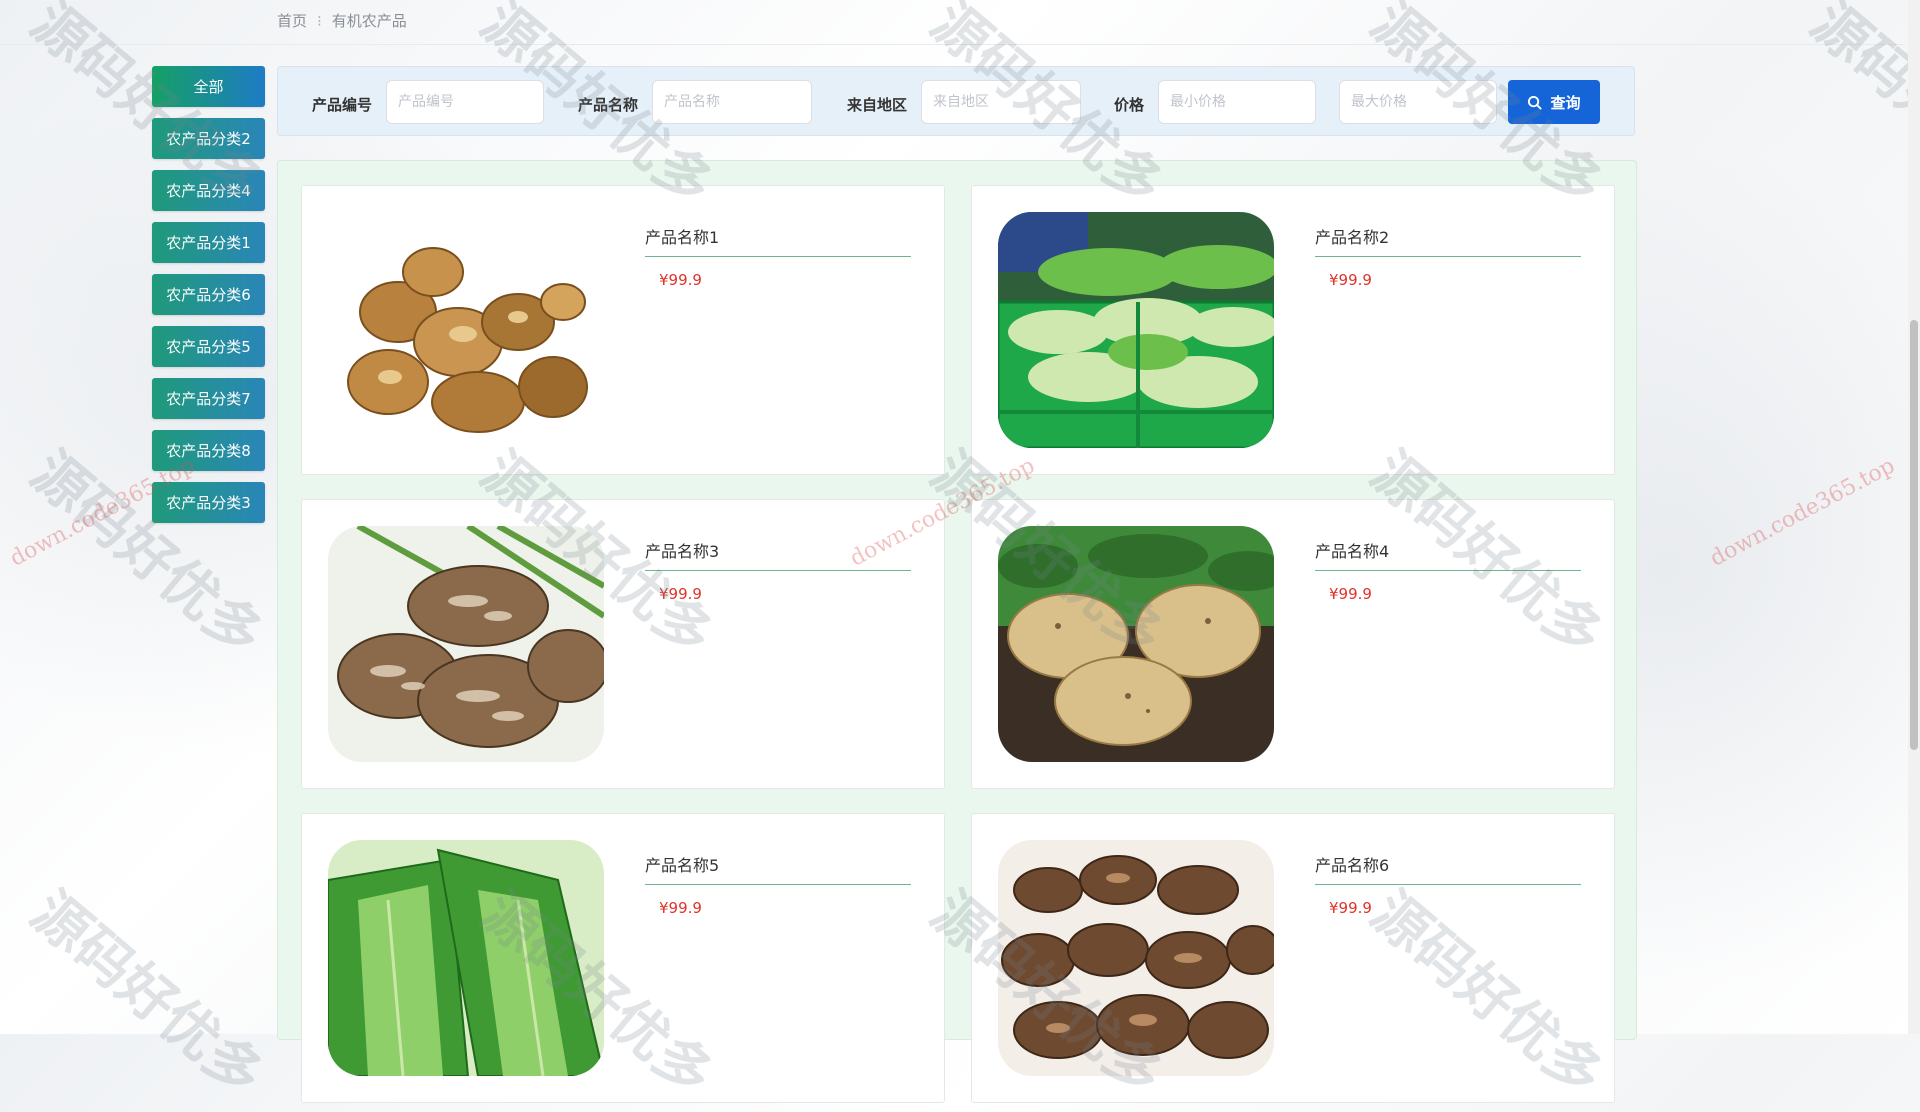 This screenshot has height=1112, width=1920. I want to click on potato-image, so click(1136, 644).